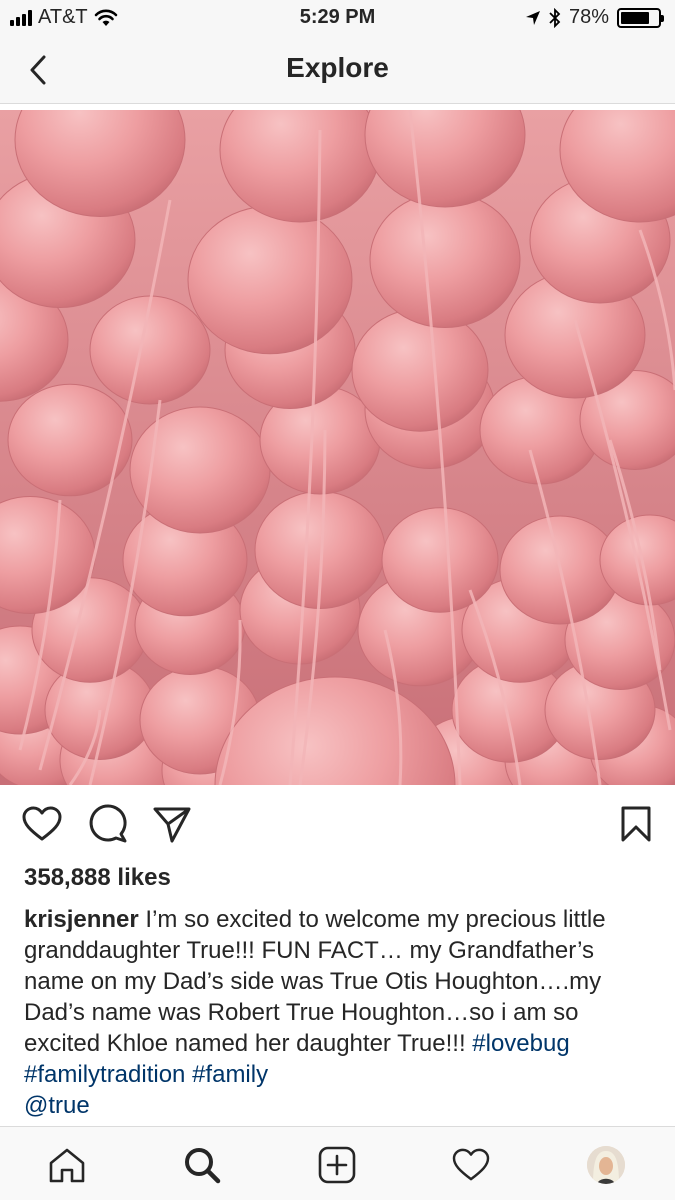  What do you see at coordinates (635, 17) in the screenshot?
I see `battery-fill` at bounding box center [635, 17].